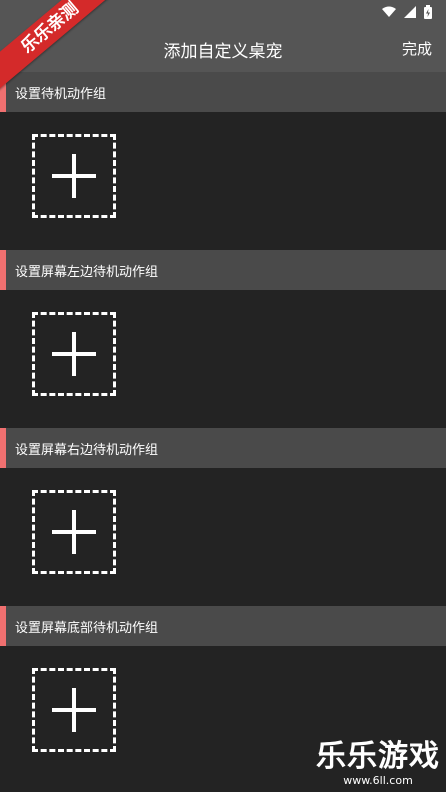  I want to click on app-bar: 添加自定义桌宠 完成, so click(223, 49).